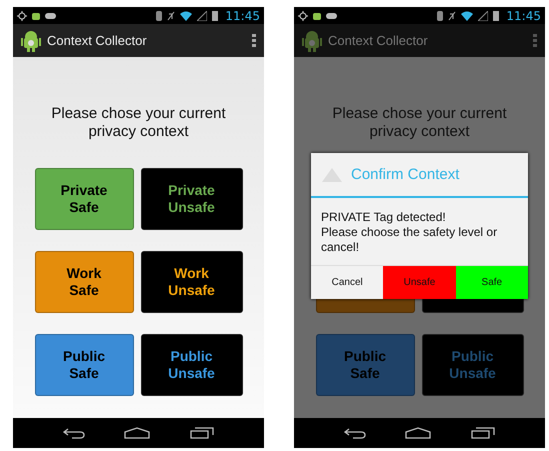  I want to click on safe-button: Private Safe, so click(84, 199).